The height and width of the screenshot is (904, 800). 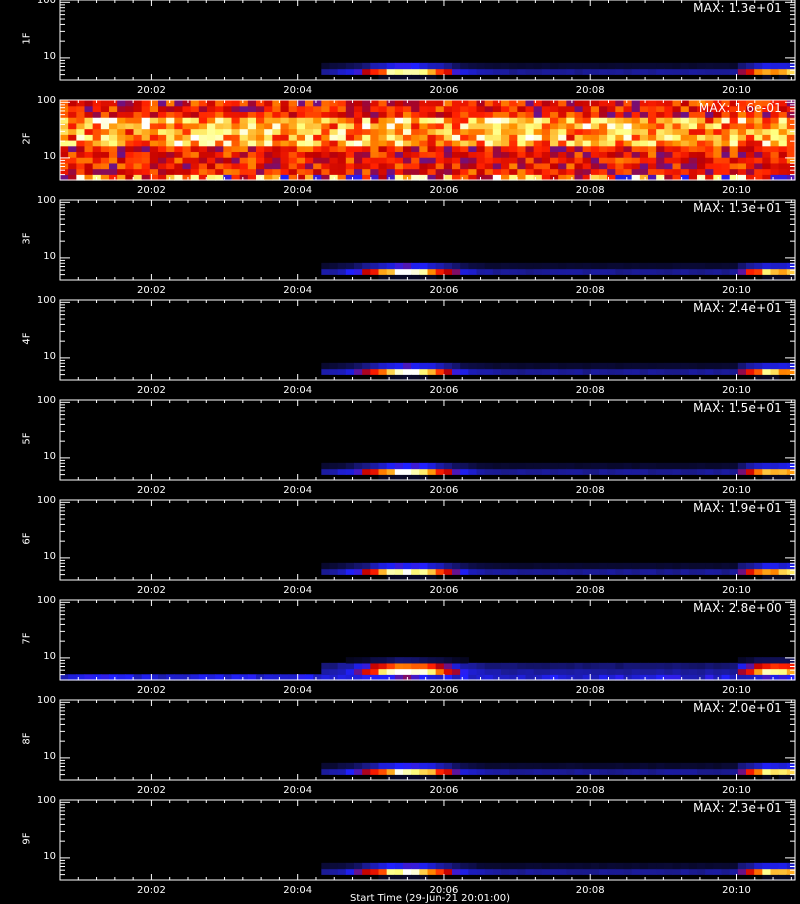 I want to click on x-tick-label: 20:10, so click(x=736, y=590).